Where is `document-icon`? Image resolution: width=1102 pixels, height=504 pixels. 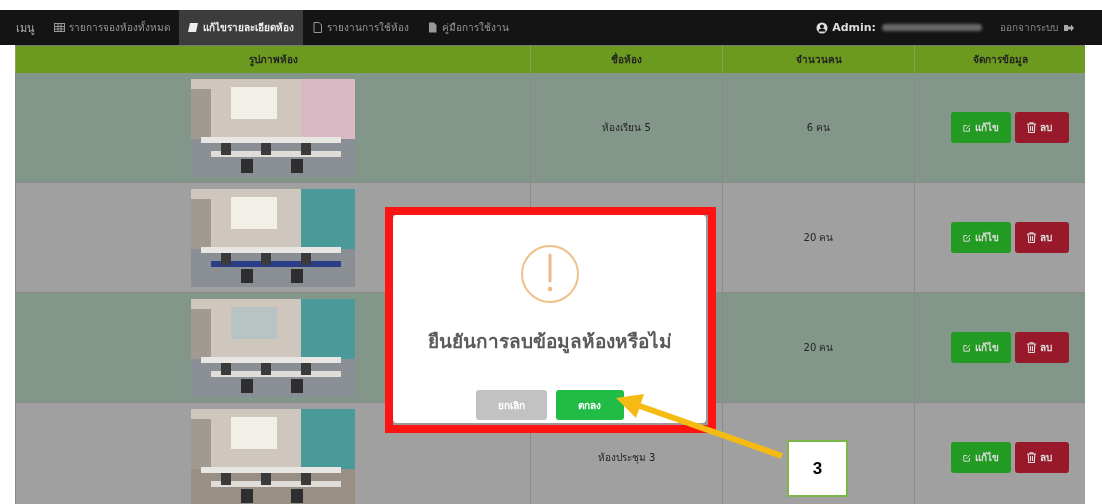
document-icon is located at coordinates (432, 27).